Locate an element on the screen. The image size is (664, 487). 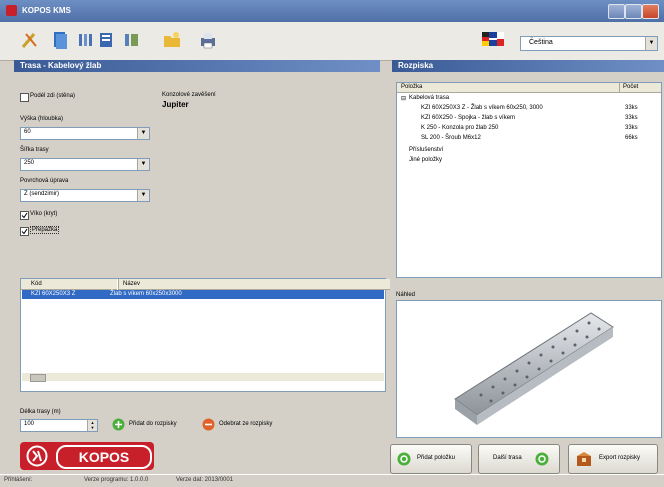
remove-from-list-label: Odebrat ze rozpisky is located at coordinates (246, 424).